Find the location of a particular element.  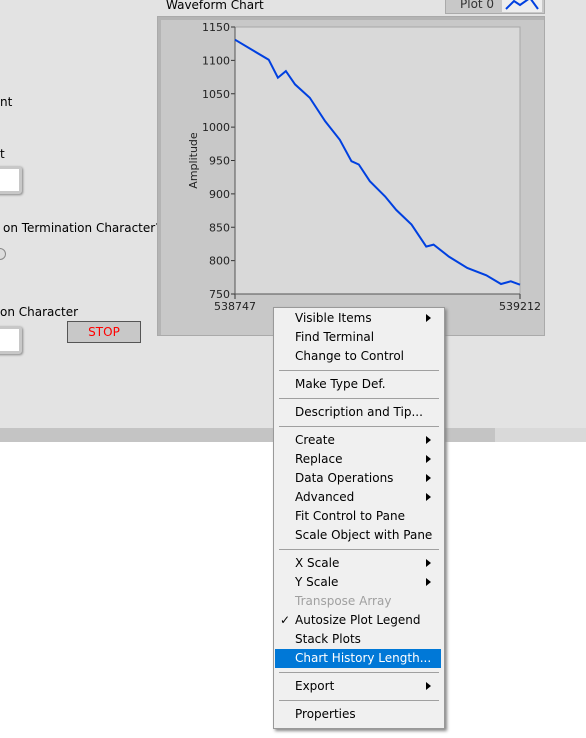

menu-item-make-type-def: Make Type Def. is located at coordinates (358, 384).